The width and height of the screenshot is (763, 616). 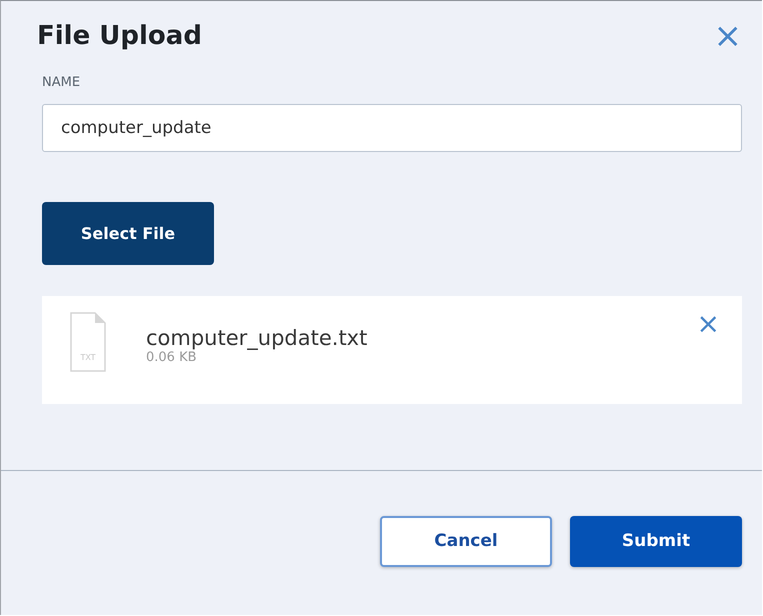 What do you see at coordinates (466, 541) in the screenshot?
I see `cancel-button: Cancel` at bounding box center [466, 541].